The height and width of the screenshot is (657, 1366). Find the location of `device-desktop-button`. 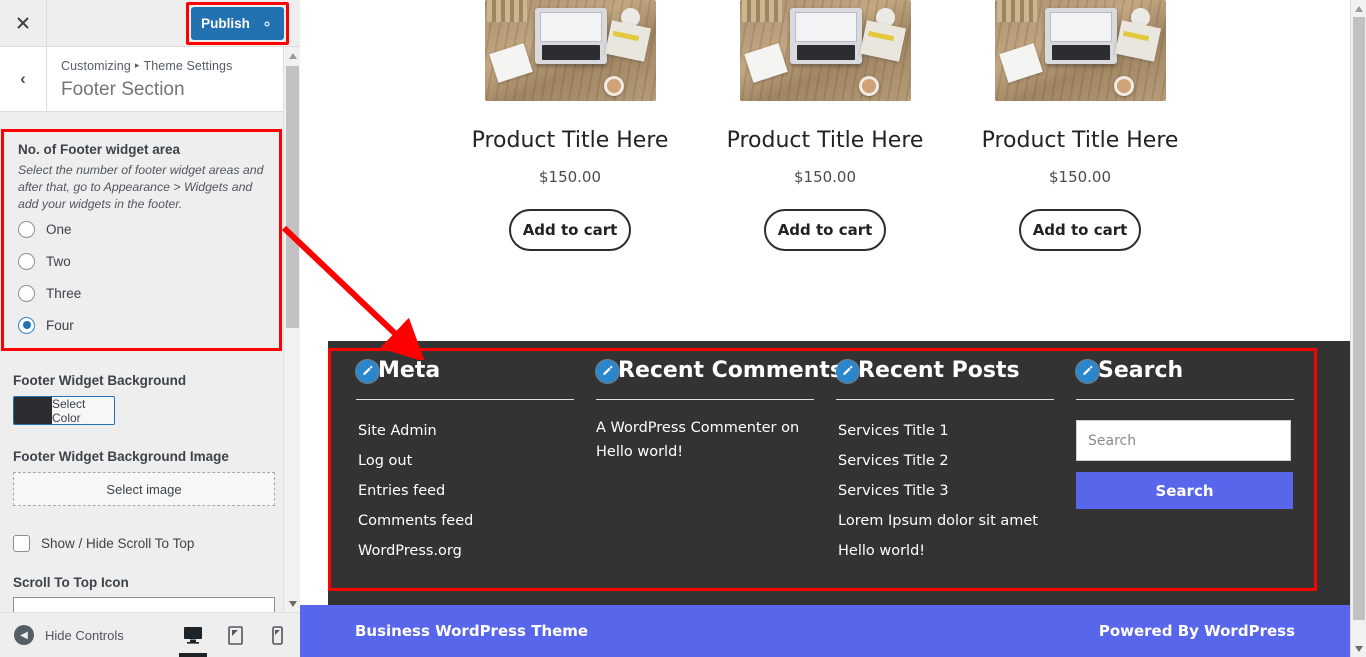

device-desktop-button is located at coordinates (193, 635).